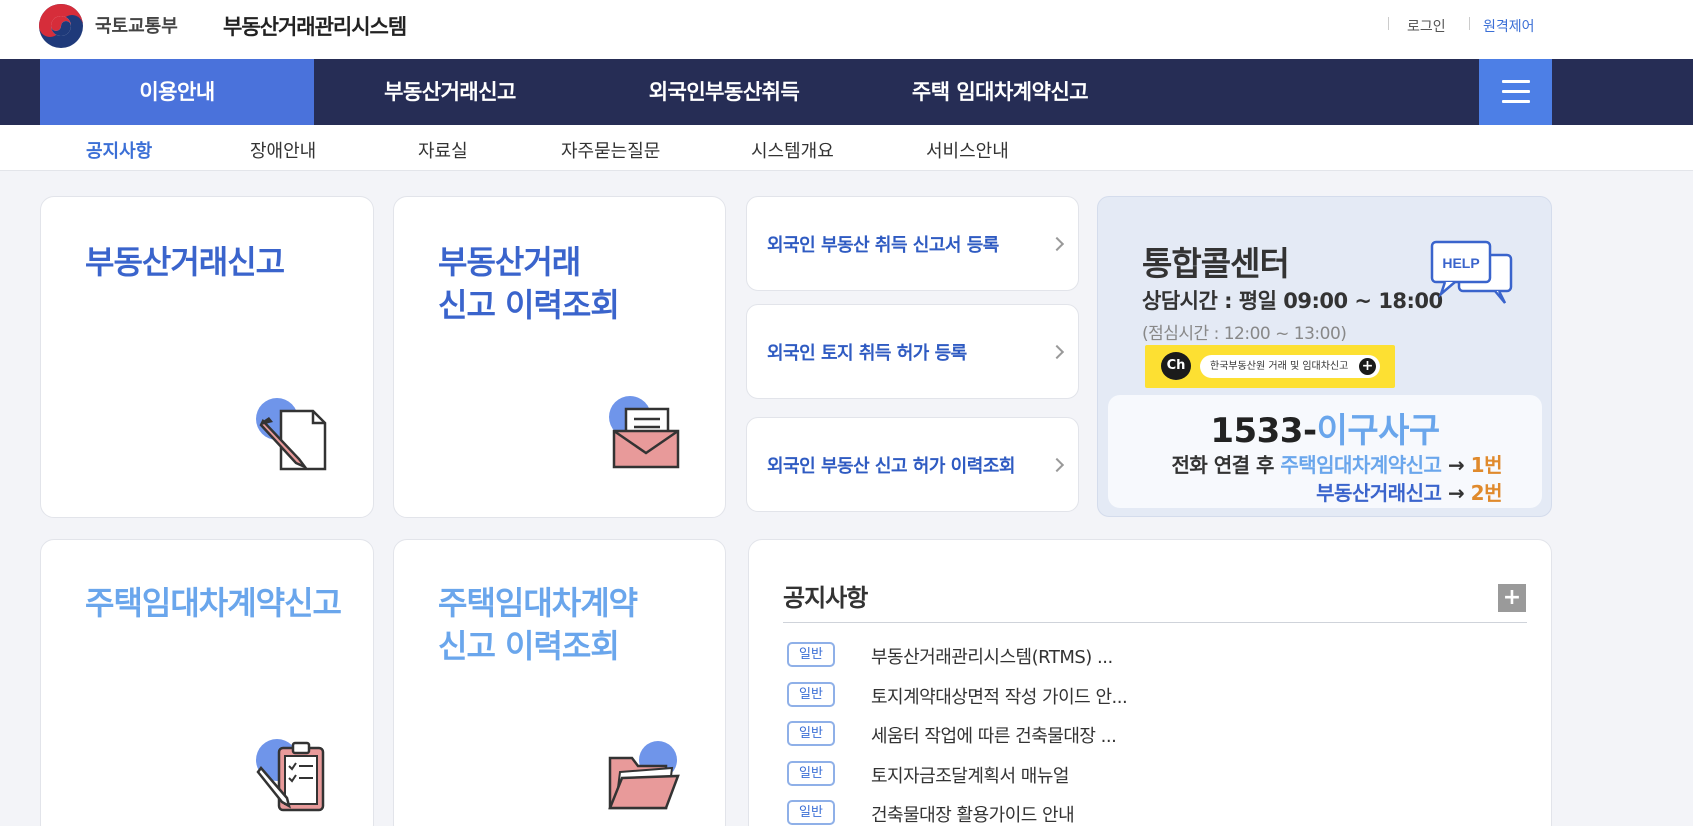  Describe the element at coordinates (610, 150) in the screenshot. I see `subnav-item-faq: 자주묻는질문` at that location.